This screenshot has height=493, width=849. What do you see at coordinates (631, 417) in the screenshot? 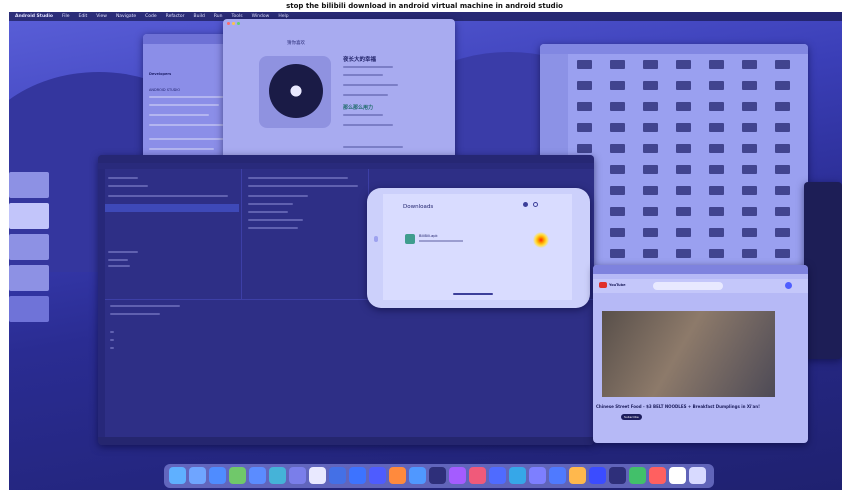
I see `subscribe-button: Subscribe` at bounding box center [631, 417].